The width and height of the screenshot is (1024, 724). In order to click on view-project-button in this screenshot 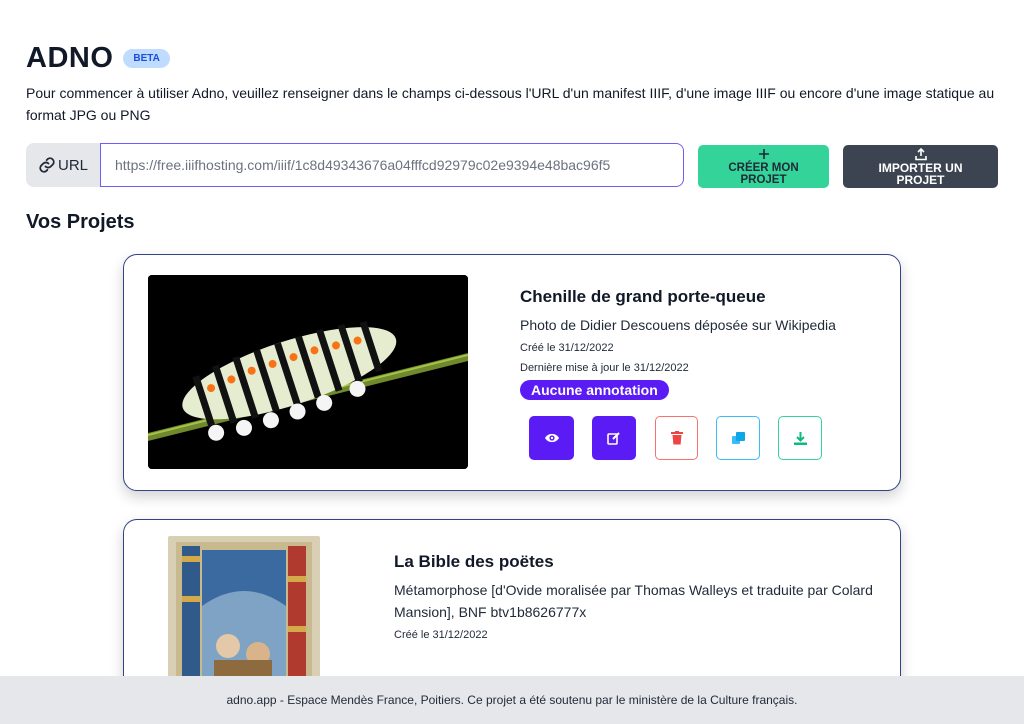, I will do `click(551, 438)`.